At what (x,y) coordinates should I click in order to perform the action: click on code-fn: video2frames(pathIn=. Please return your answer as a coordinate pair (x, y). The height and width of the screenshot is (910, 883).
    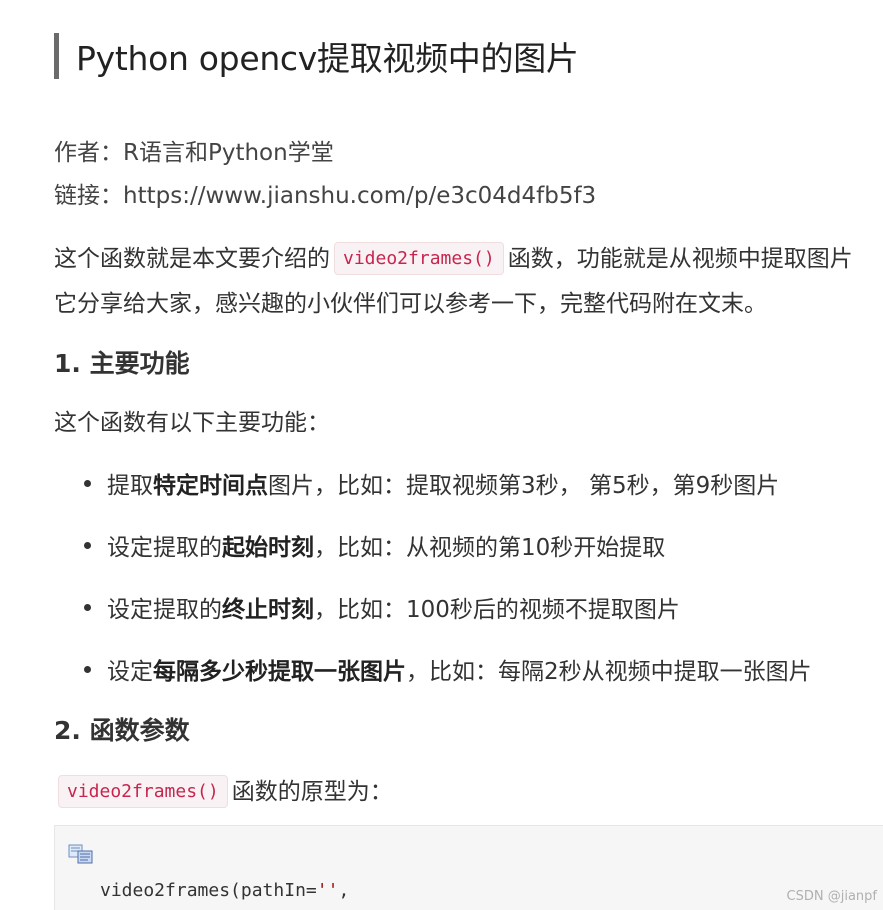
    Looking at the image, I should click on (208, 890).